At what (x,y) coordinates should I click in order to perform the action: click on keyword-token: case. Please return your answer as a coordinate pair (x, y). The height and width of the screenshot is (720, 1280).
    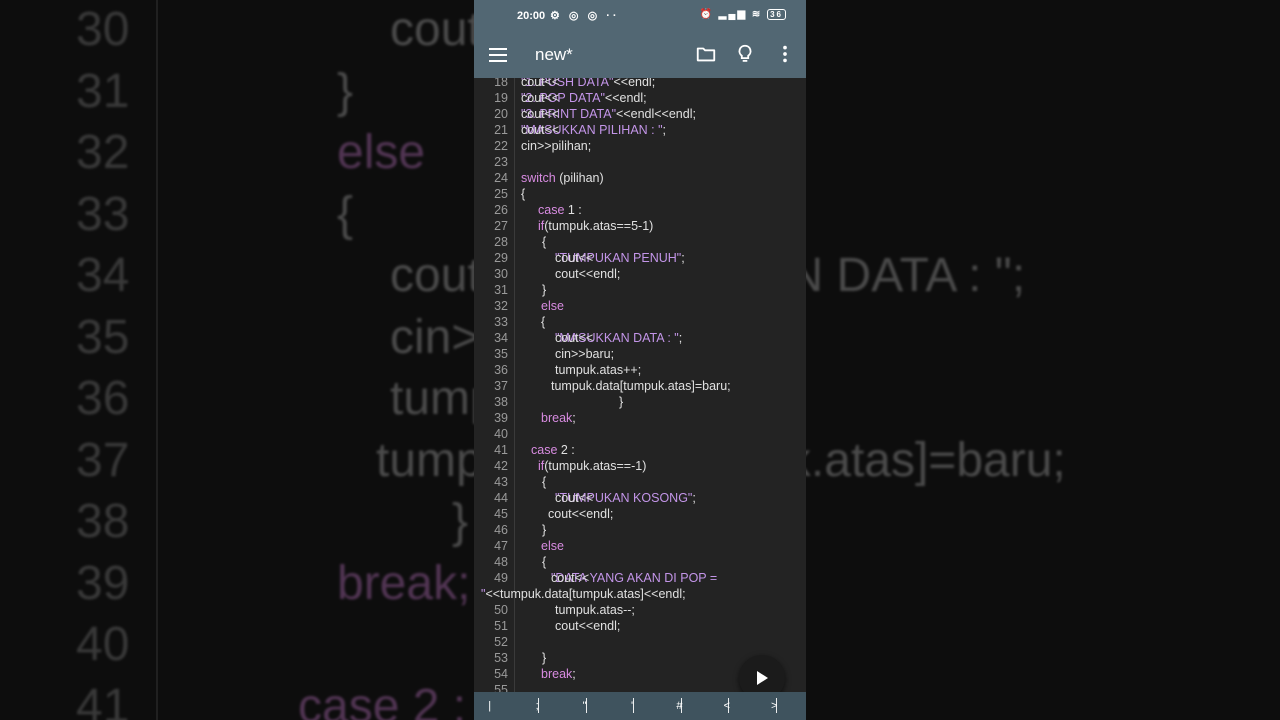
    Looking at the image, I should click on (544, 450).